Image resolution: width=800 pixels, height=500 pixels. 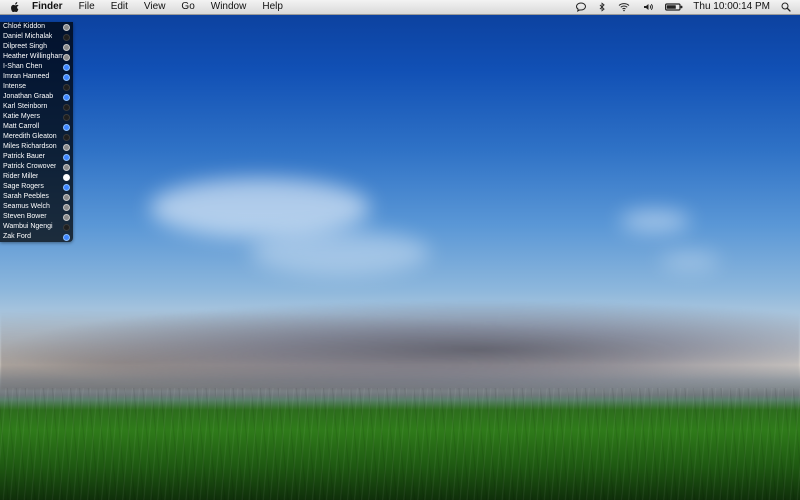 What do you see at coordinates (24, 156) in the screenshot?
I see `contact-name: Patrick Bauer` at bounding box center [24, 156].